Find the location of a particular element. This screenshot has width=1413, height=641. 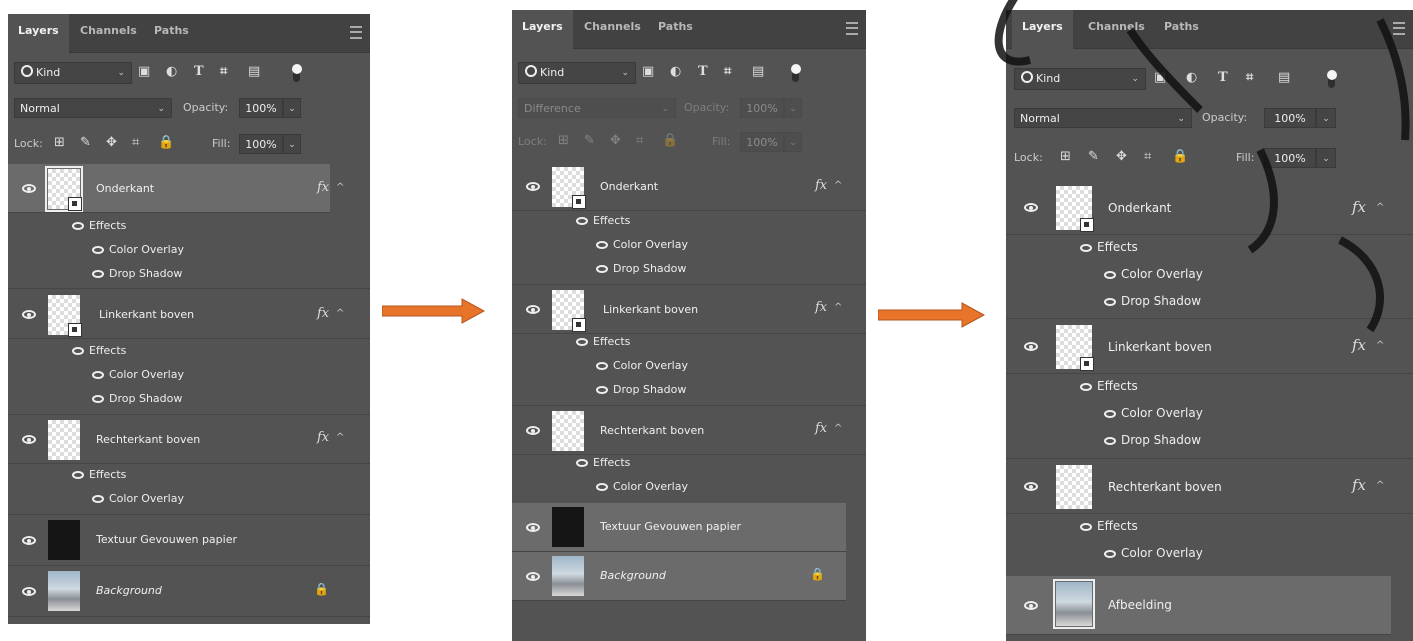

adjustment-filter-icon: ◐ is located at coordinates (171, 71).